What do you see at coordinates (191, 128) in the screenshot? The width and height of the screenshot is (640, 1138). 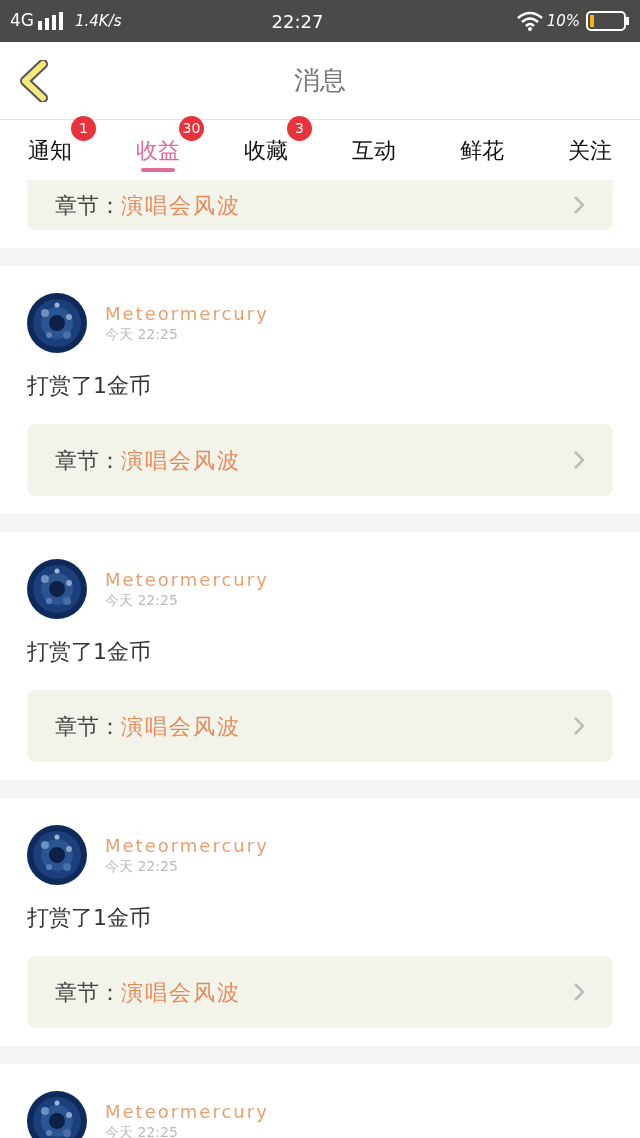 I see `count-badge: 30` at bounding box center [191, 128].